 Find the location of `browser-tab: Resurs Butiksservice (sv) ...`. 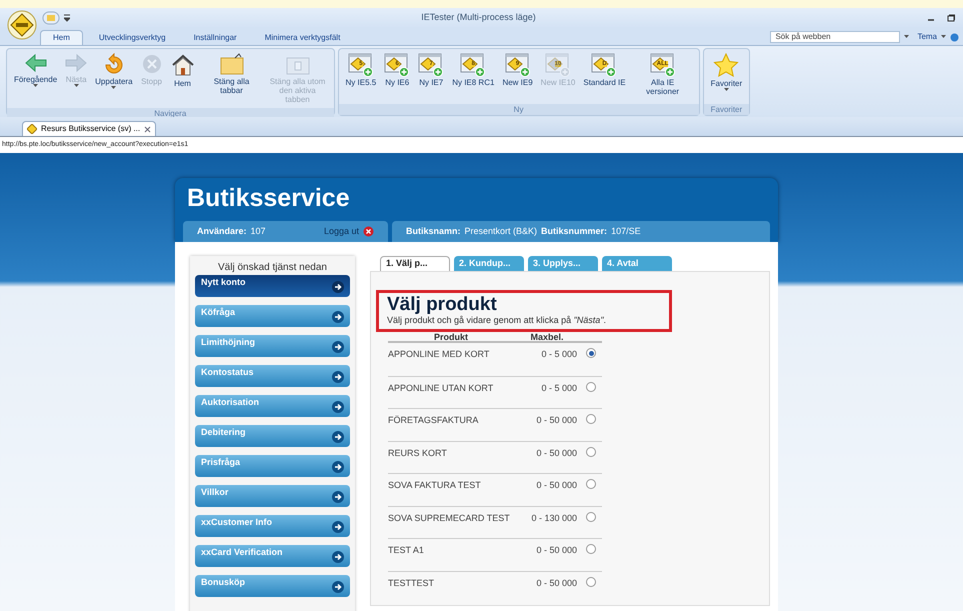

browser-tab: Resurs Butiksservice (sv) ... is located at coordinates (89, 128).